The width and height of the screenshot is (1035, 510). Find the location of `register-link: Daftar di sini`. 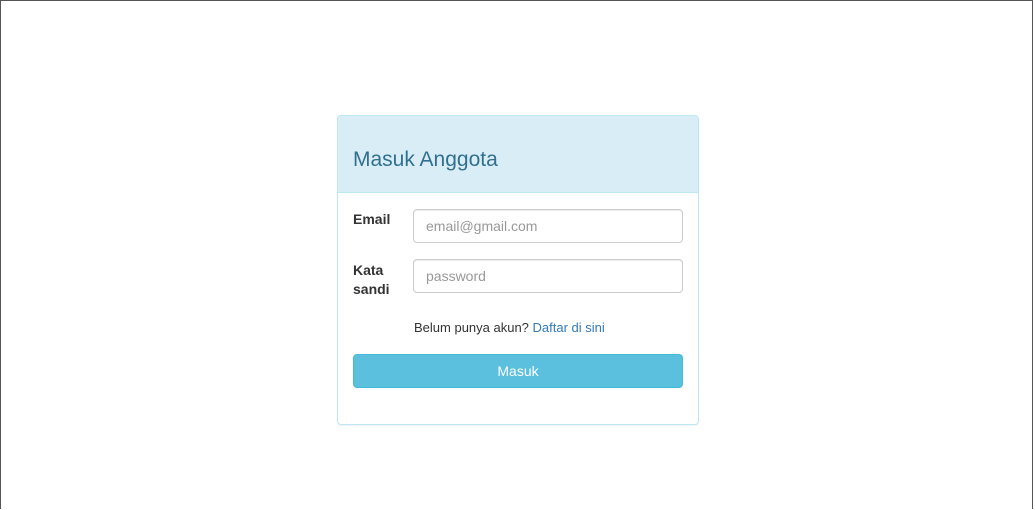

register-link: Daftar di sini is located at coordinates (569, 327).